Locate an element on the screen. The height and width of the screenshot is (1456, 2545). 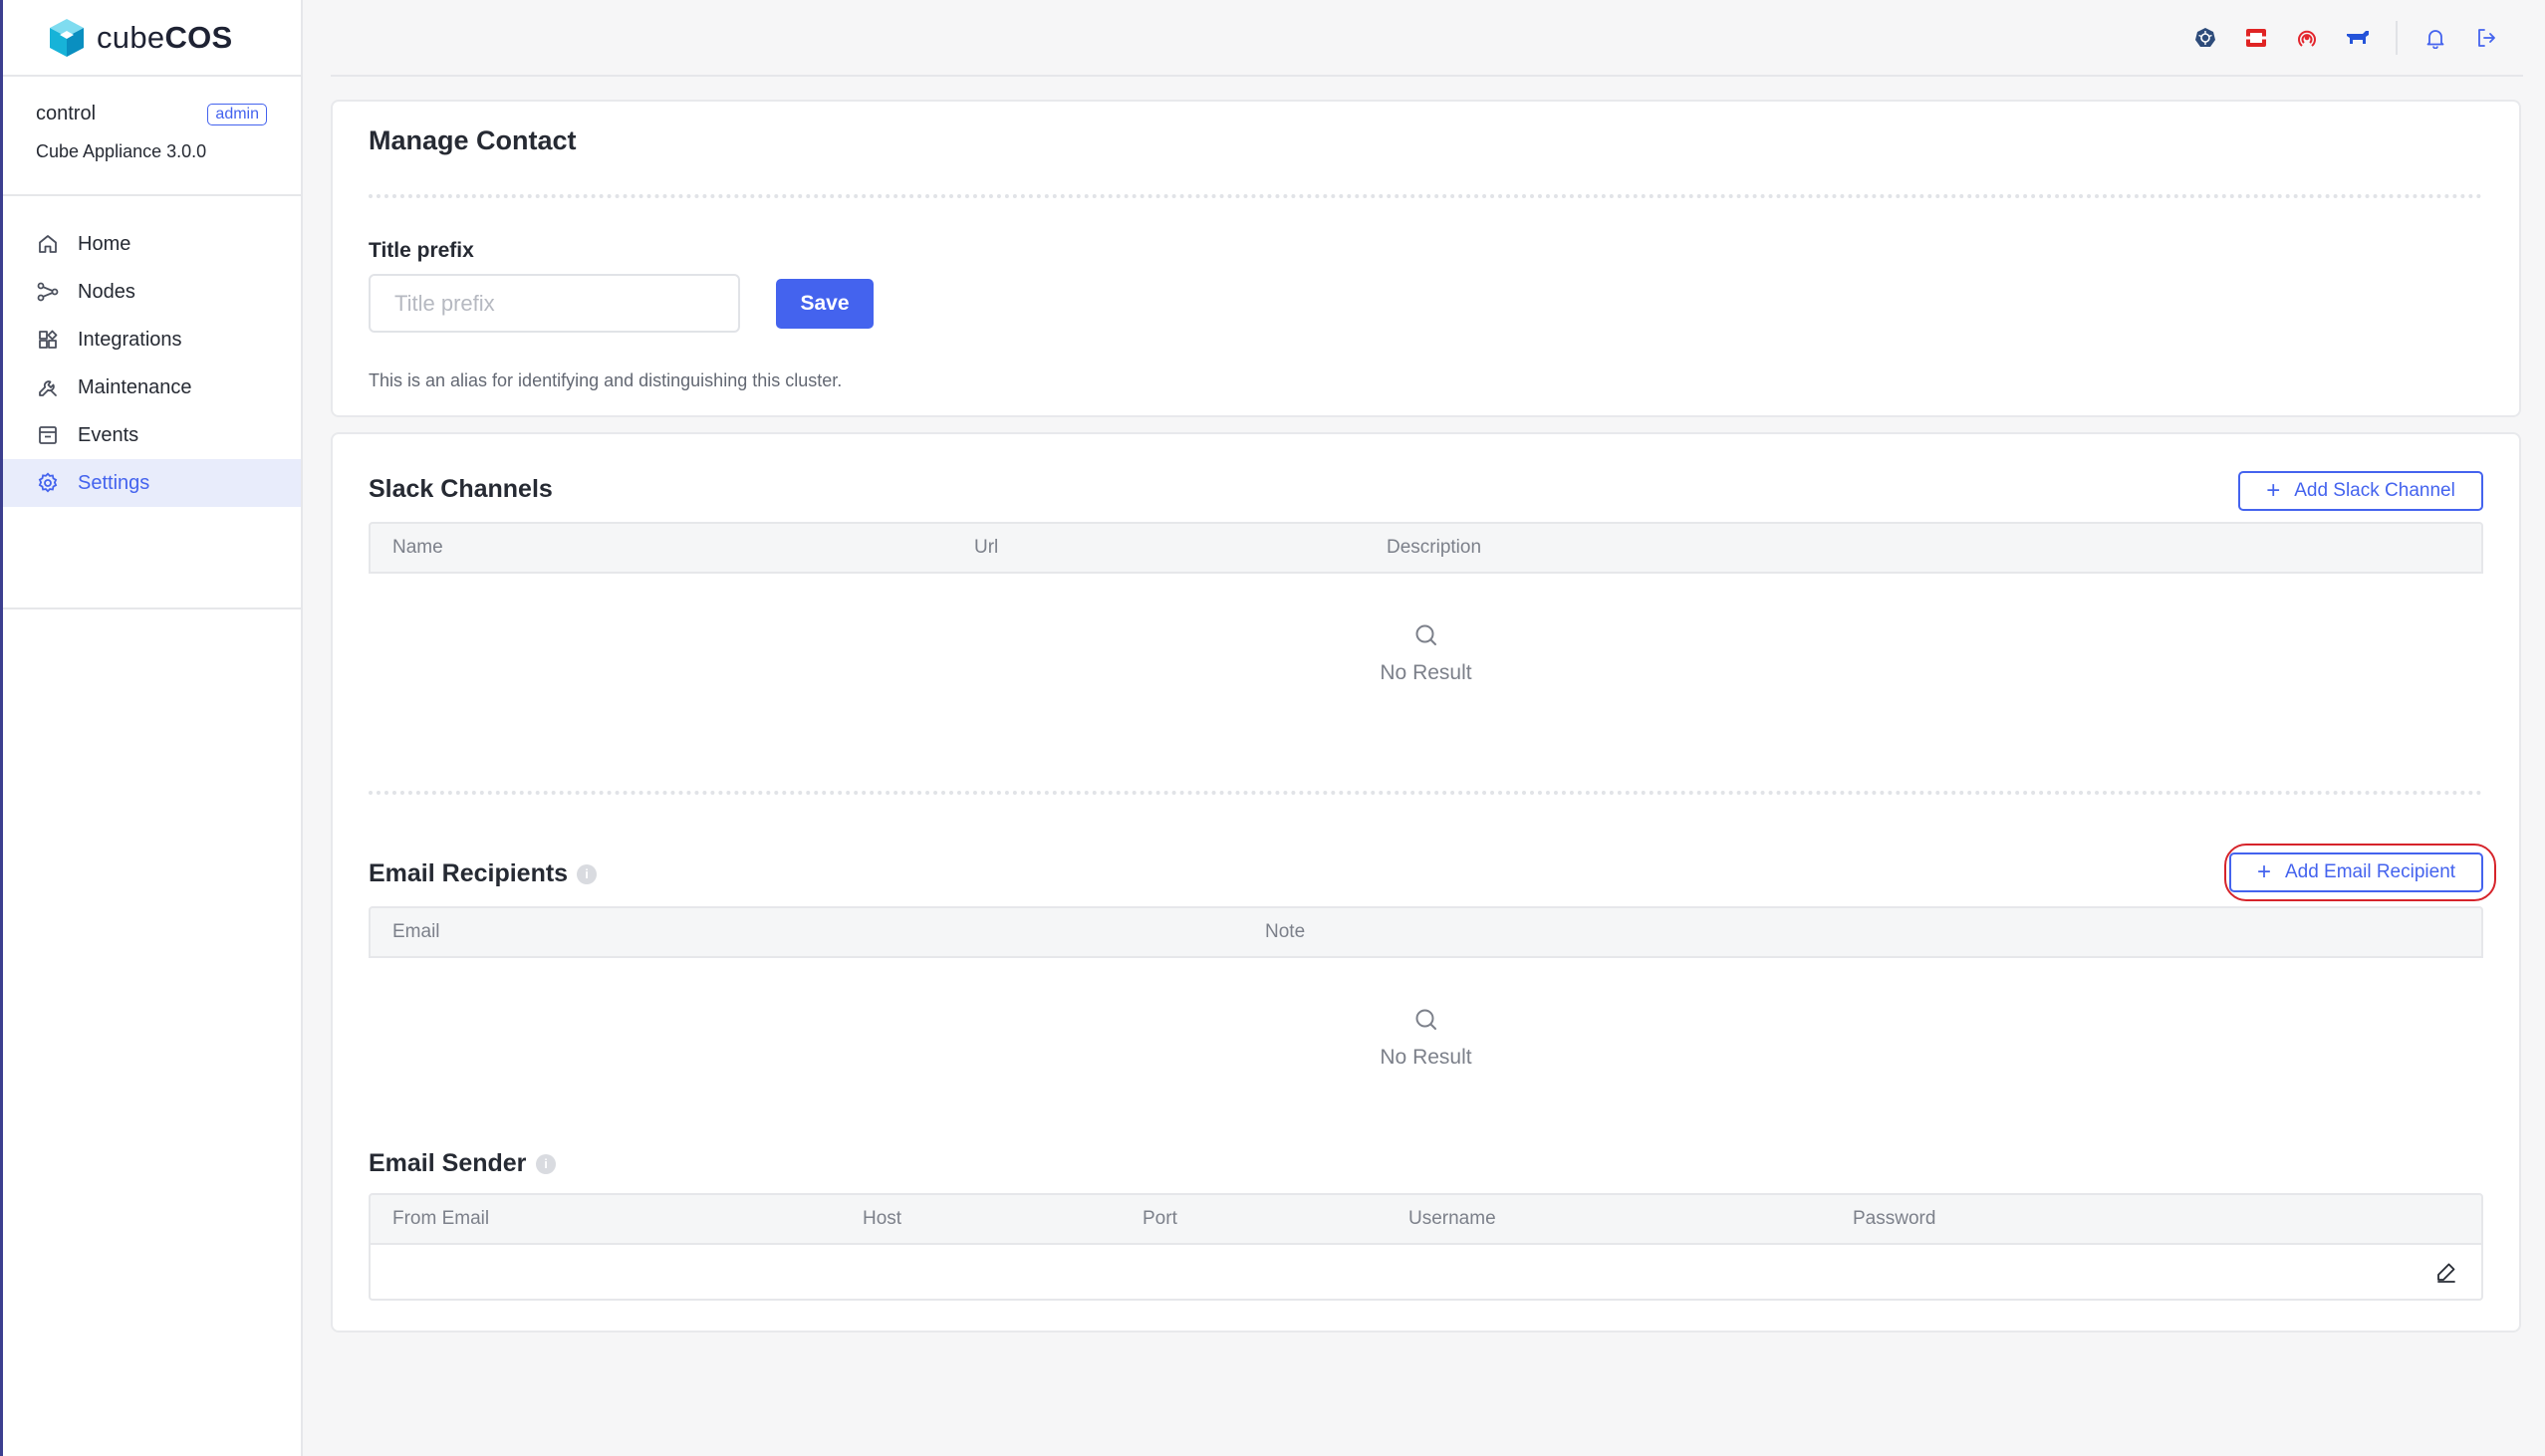
kubernetes-button is located at coordinates (2205, 38).